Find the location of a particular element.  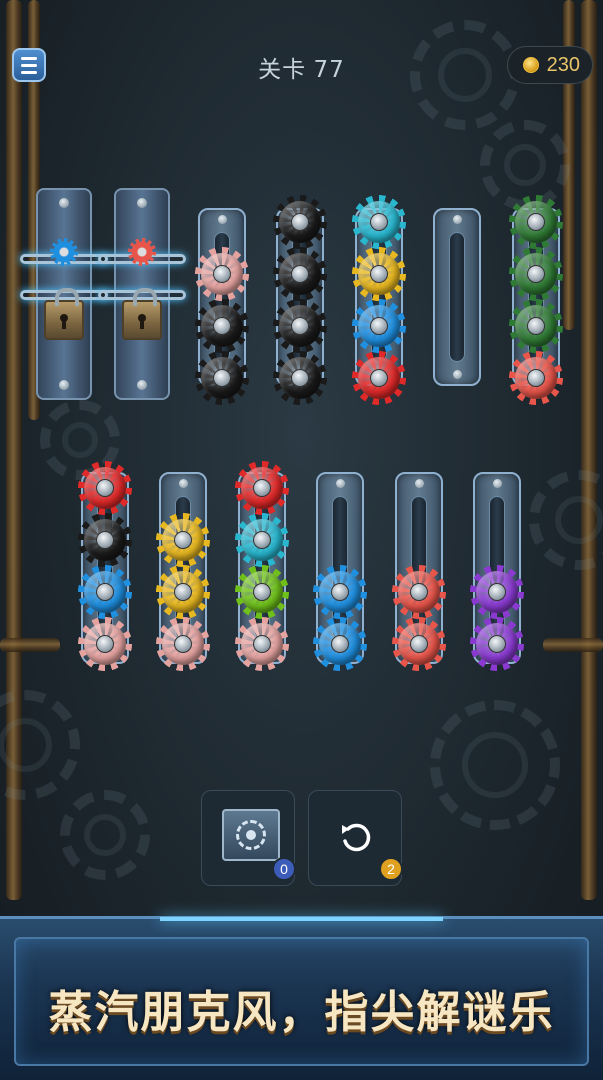

gear-lime is located at coordinates (262, 592).